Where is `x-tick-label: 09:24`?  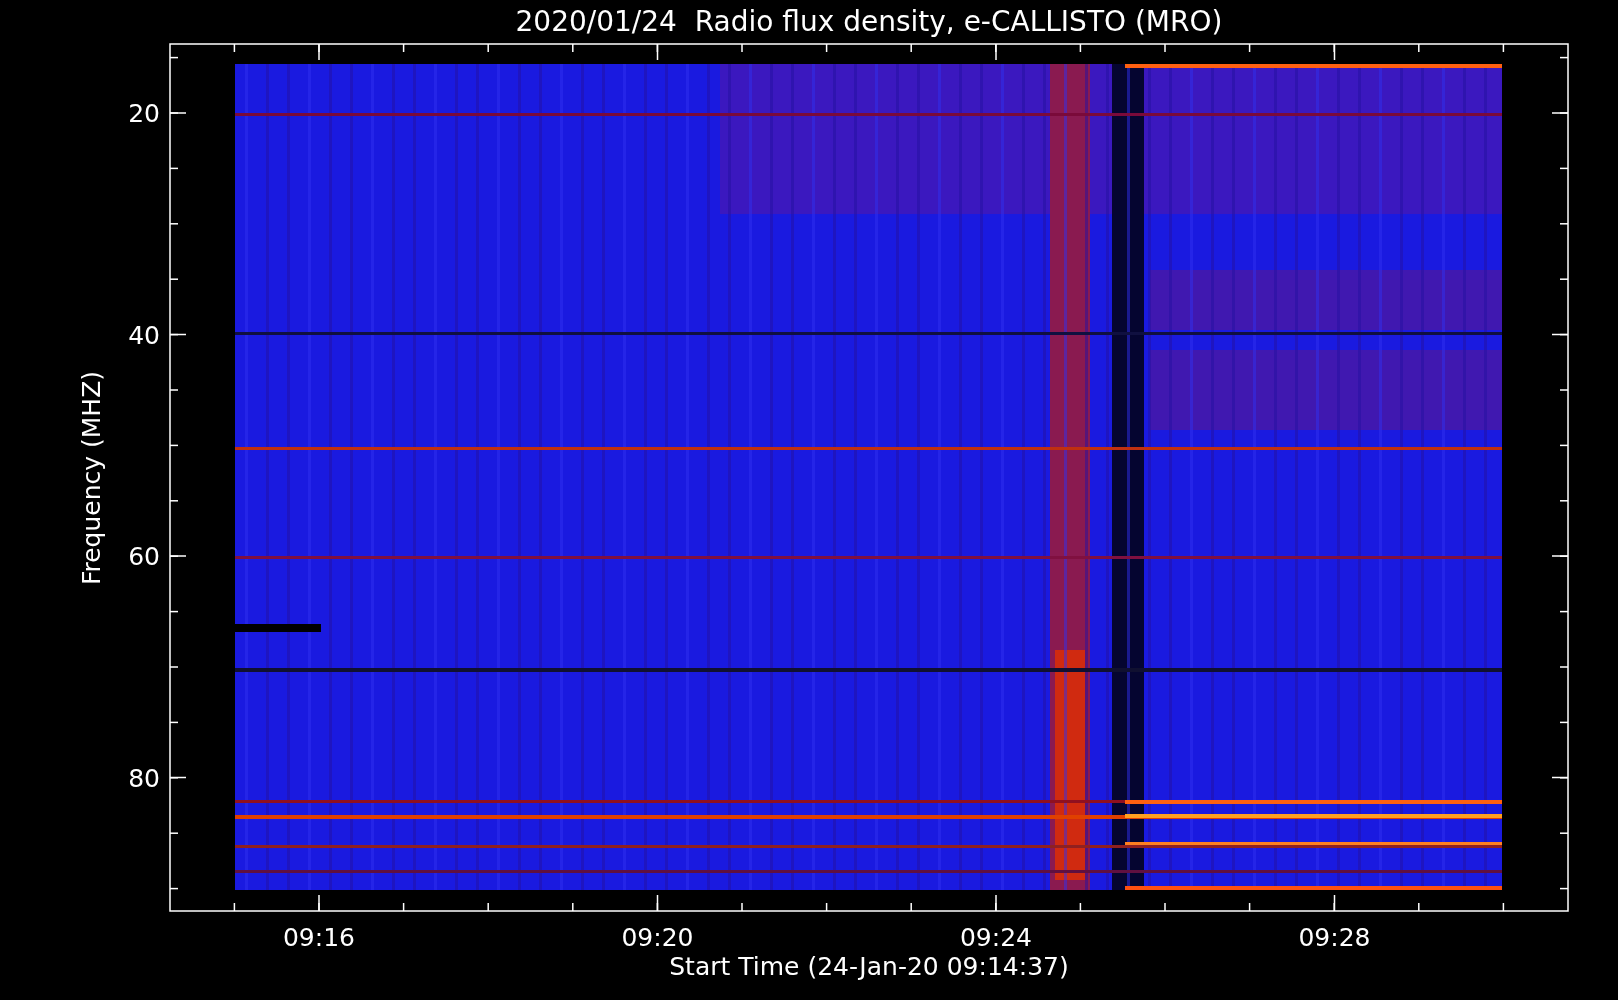 x-tick-label: 09:24 is located at coordinates (996, 937).